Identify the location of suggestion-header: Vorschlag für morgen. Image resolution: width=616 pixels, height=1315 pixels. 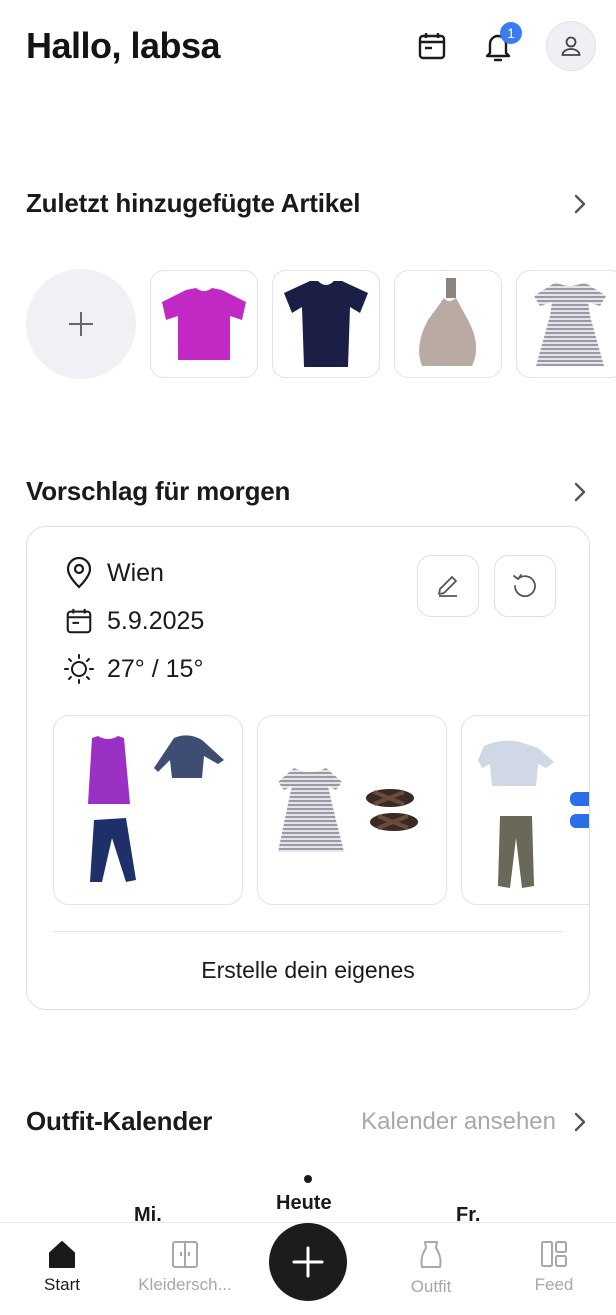
(308, 491).